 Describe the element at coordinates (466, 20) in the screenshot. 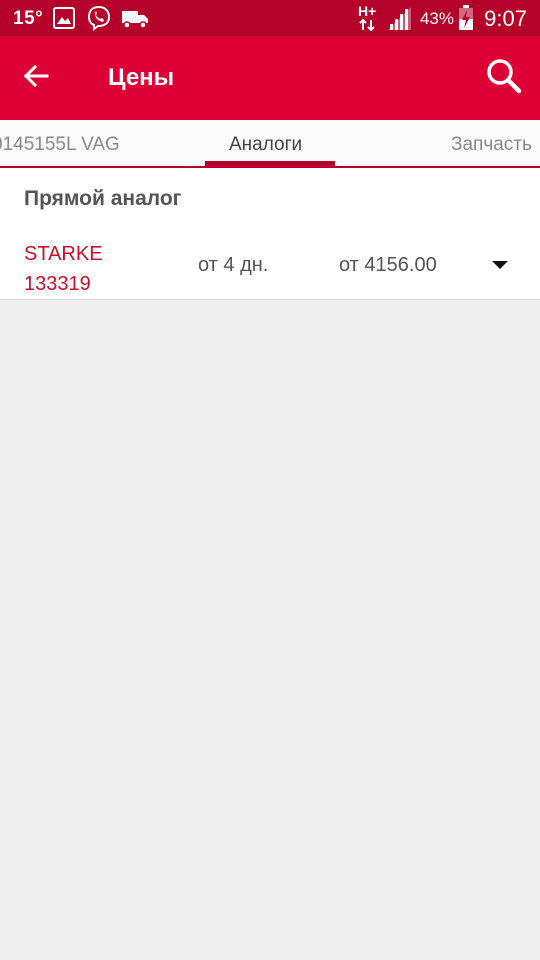

I see `battery-icon` at that location.